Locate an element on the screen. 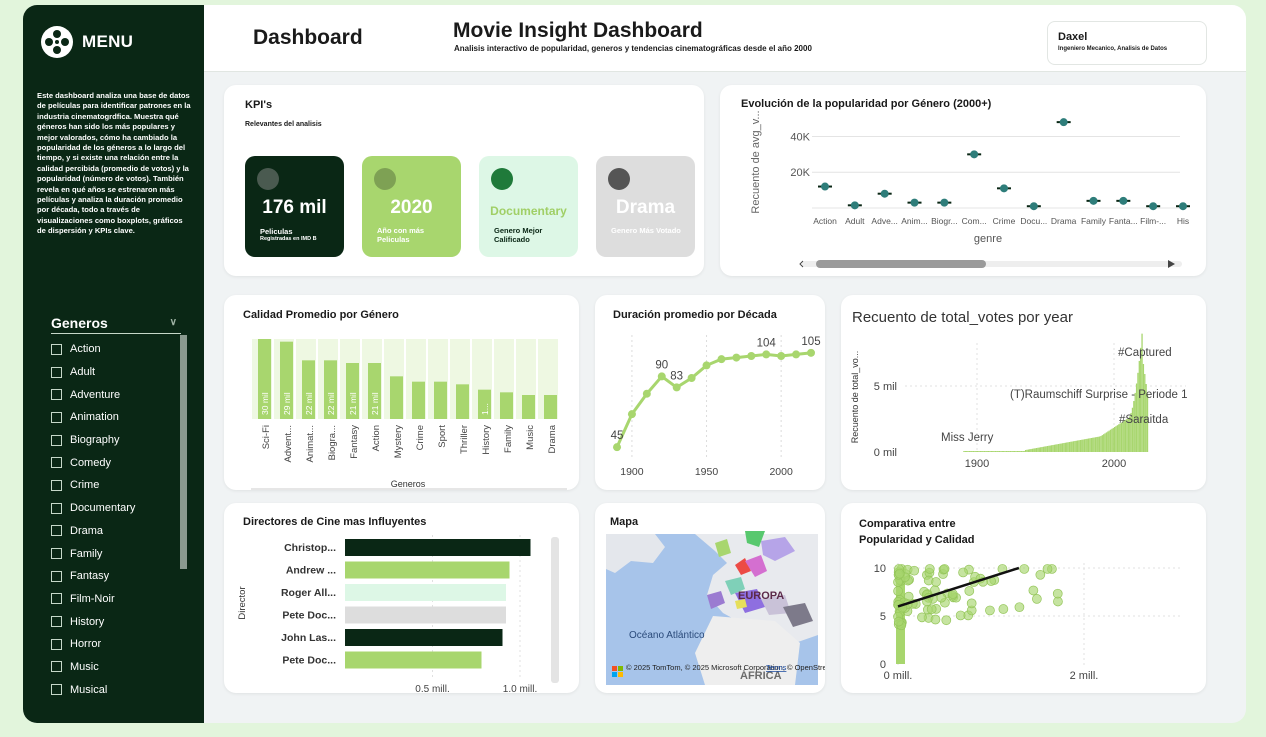 This screenshot has height=737, width=1266. genre-slicer-item: Documentary is located at coordinates (93, 508).